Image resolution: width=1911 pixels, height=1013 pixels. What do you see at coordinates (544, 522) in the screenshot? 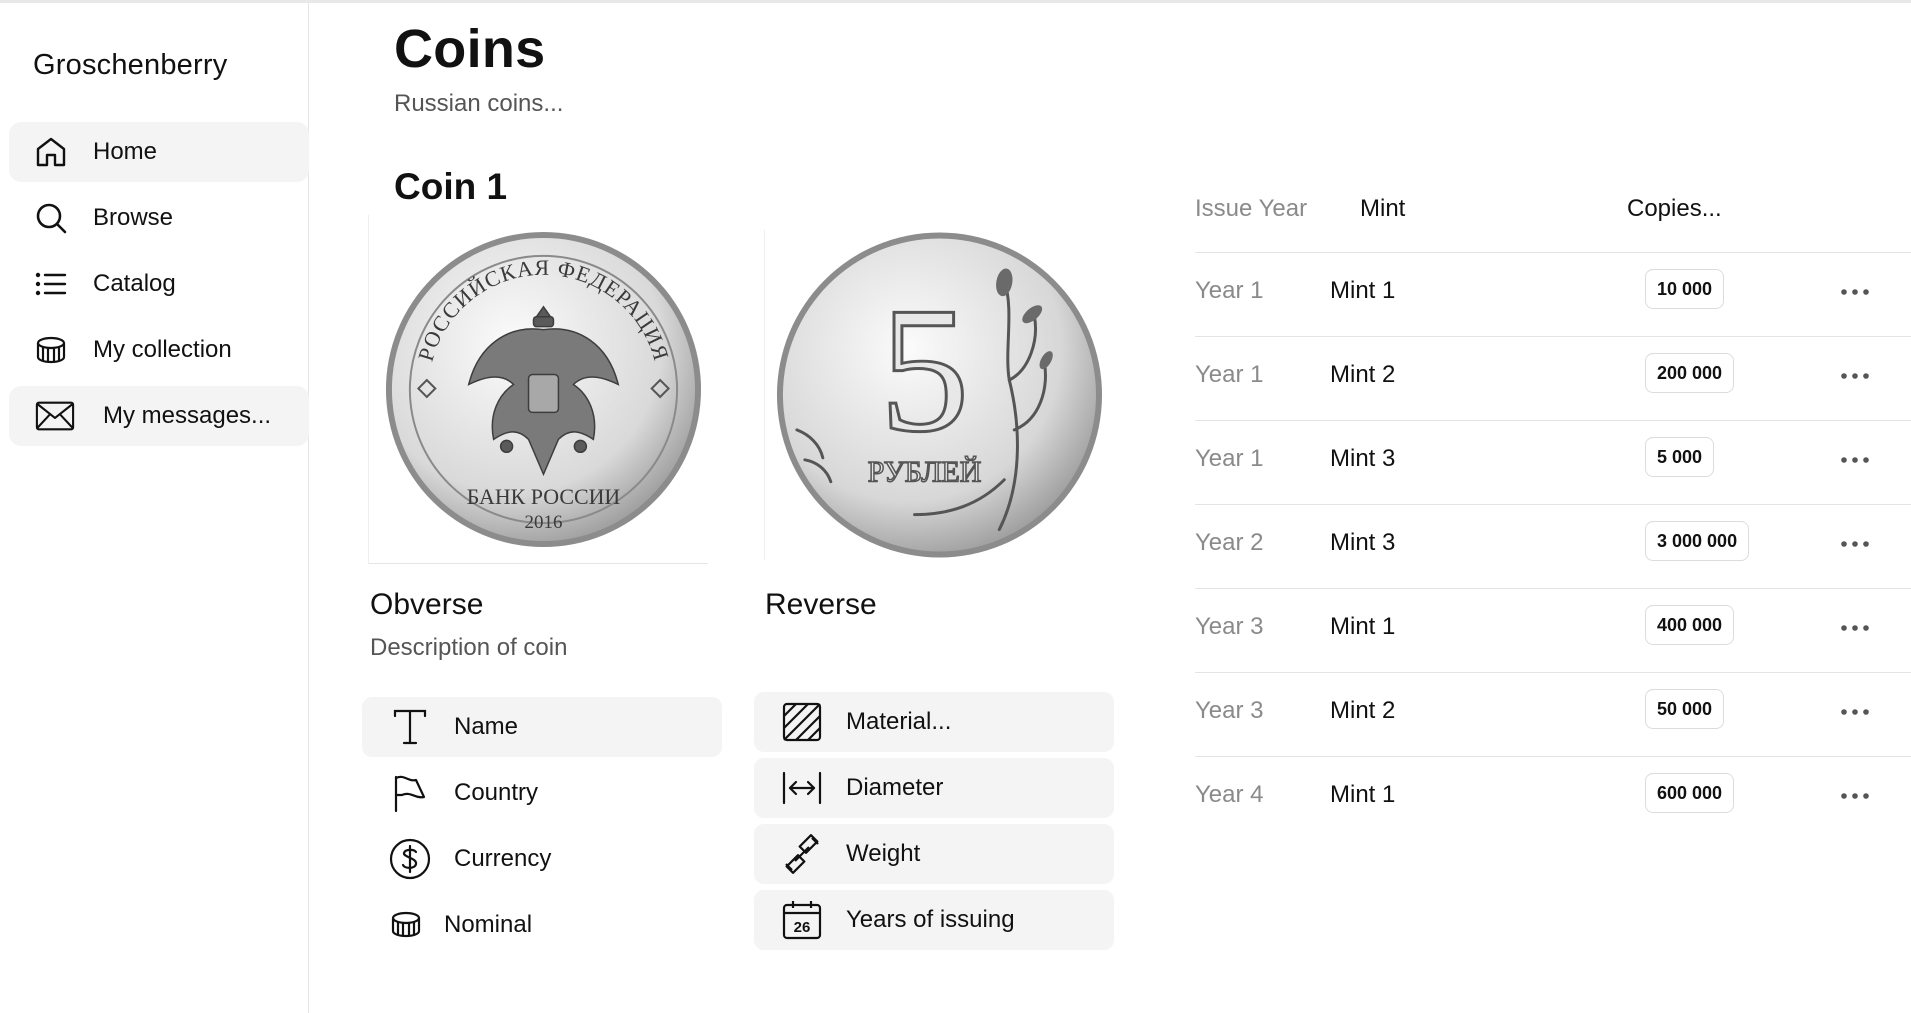
I see `svg-text: 2016` at bounding box center [544, 522].